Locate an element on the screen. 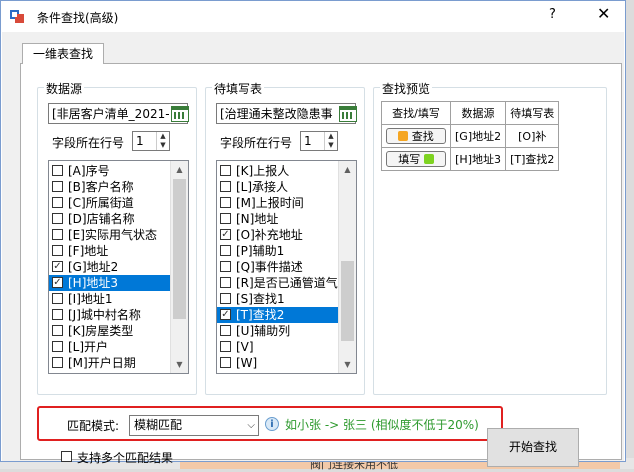  list-item-label: [M]开户日期 is located at coordinates (102, 363).